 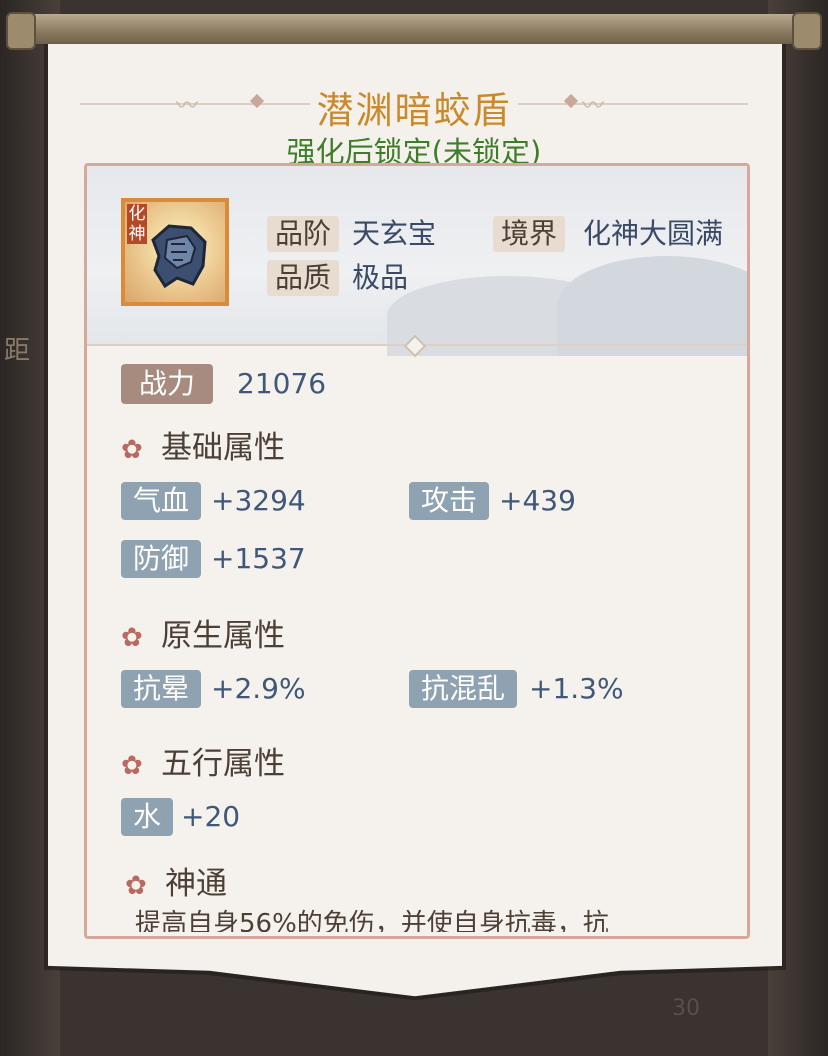 I want to click on stat-label: 抗晕, so click(x=161, y=689).